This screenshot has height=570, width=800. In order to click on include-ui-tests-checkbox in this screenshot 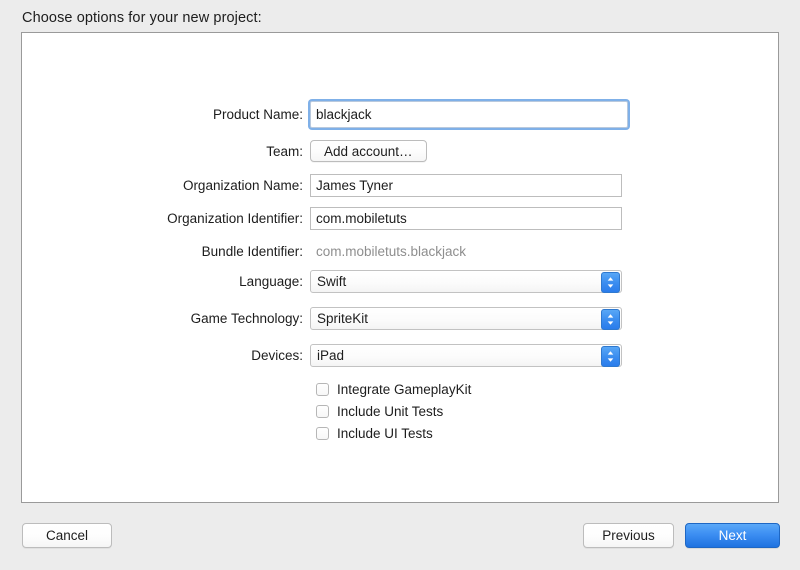, I will do `click(322, 433)`.